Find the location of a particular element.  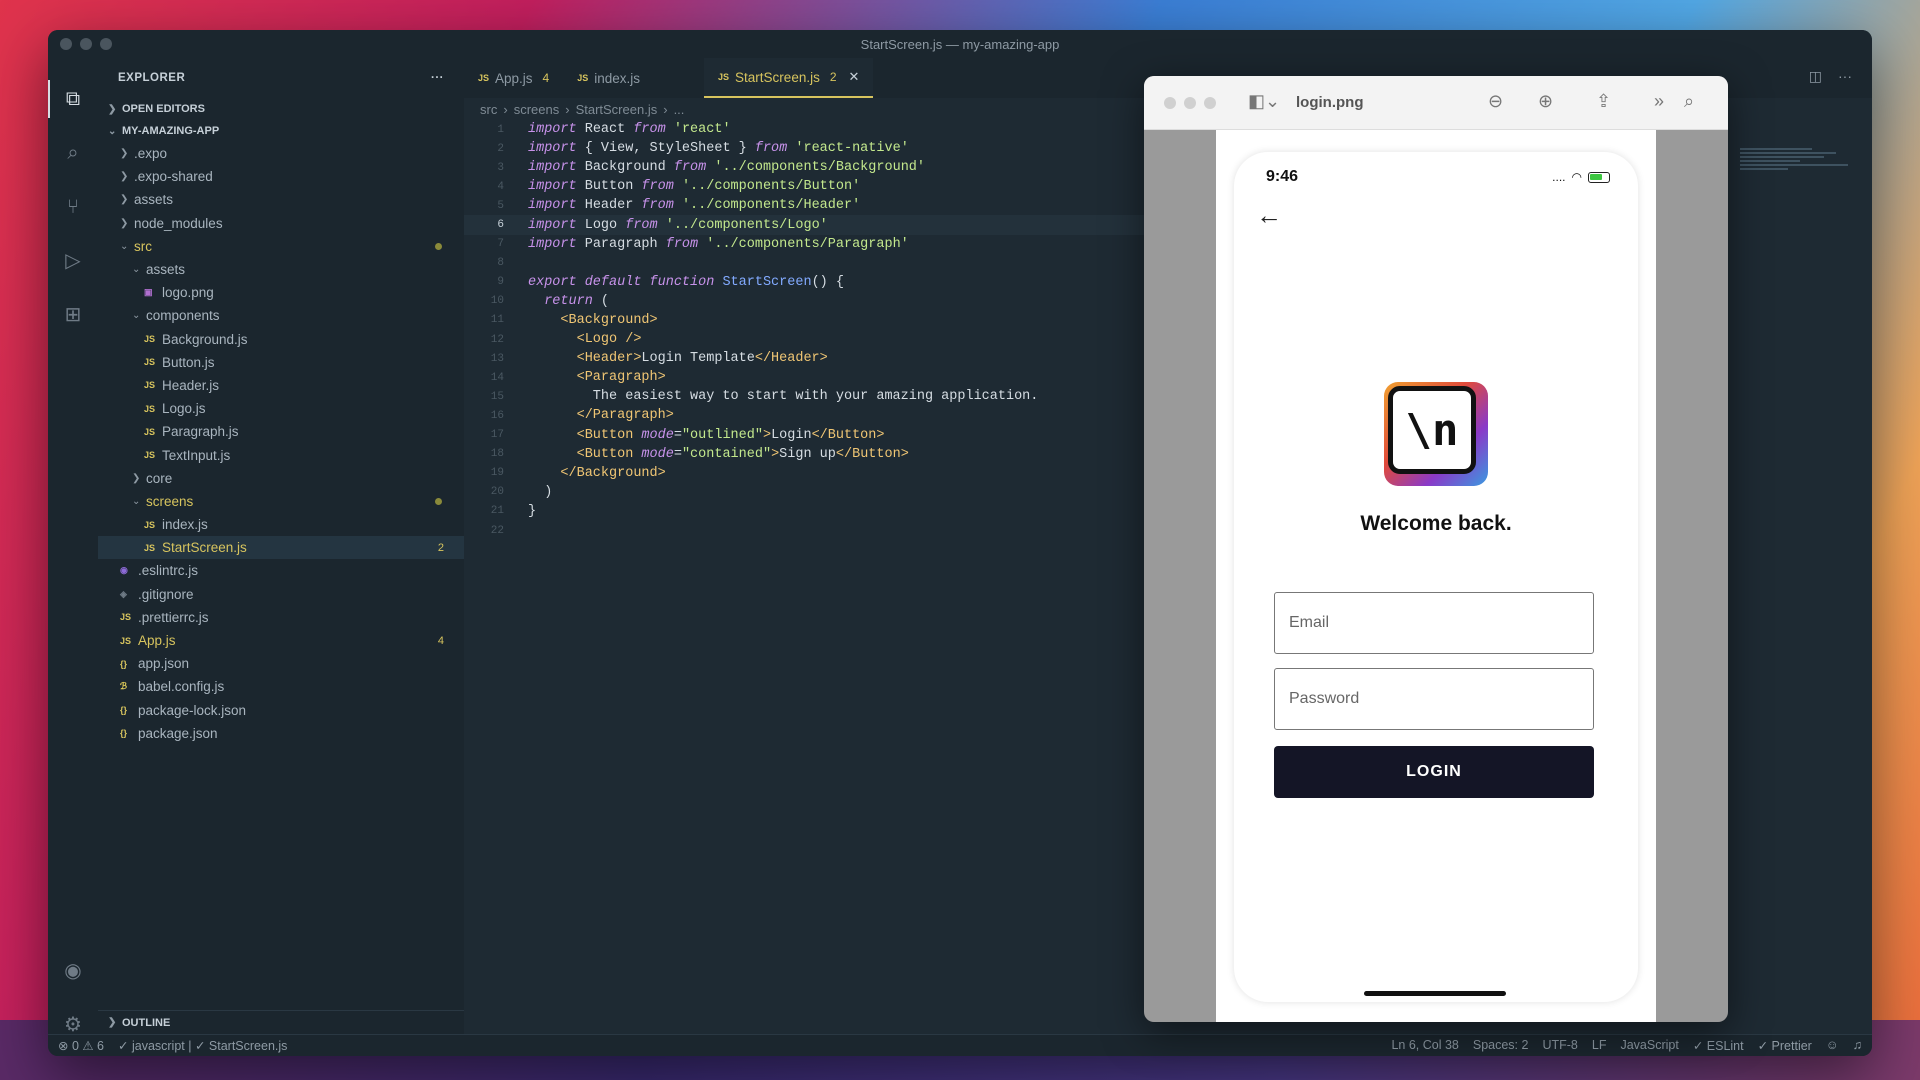

maximize-window-button is located at coordinates (106, 44).